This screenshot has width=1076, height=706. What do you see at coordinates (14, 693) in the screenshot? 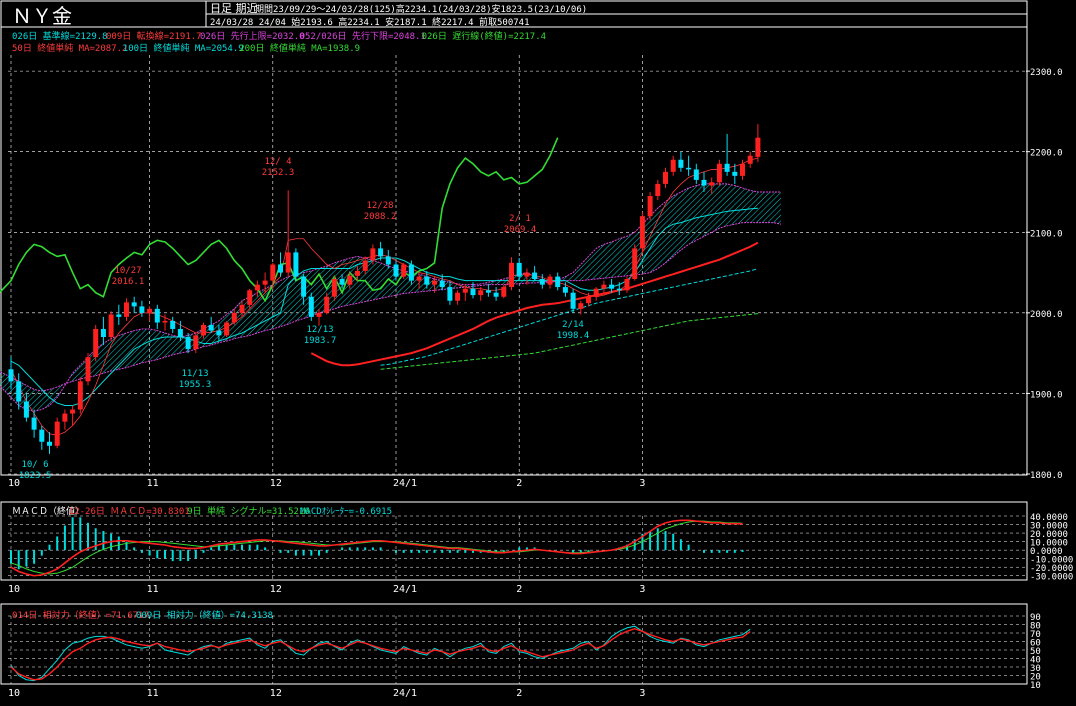
I see `rsi-month-0: 10` at bounding box center [14, 693].